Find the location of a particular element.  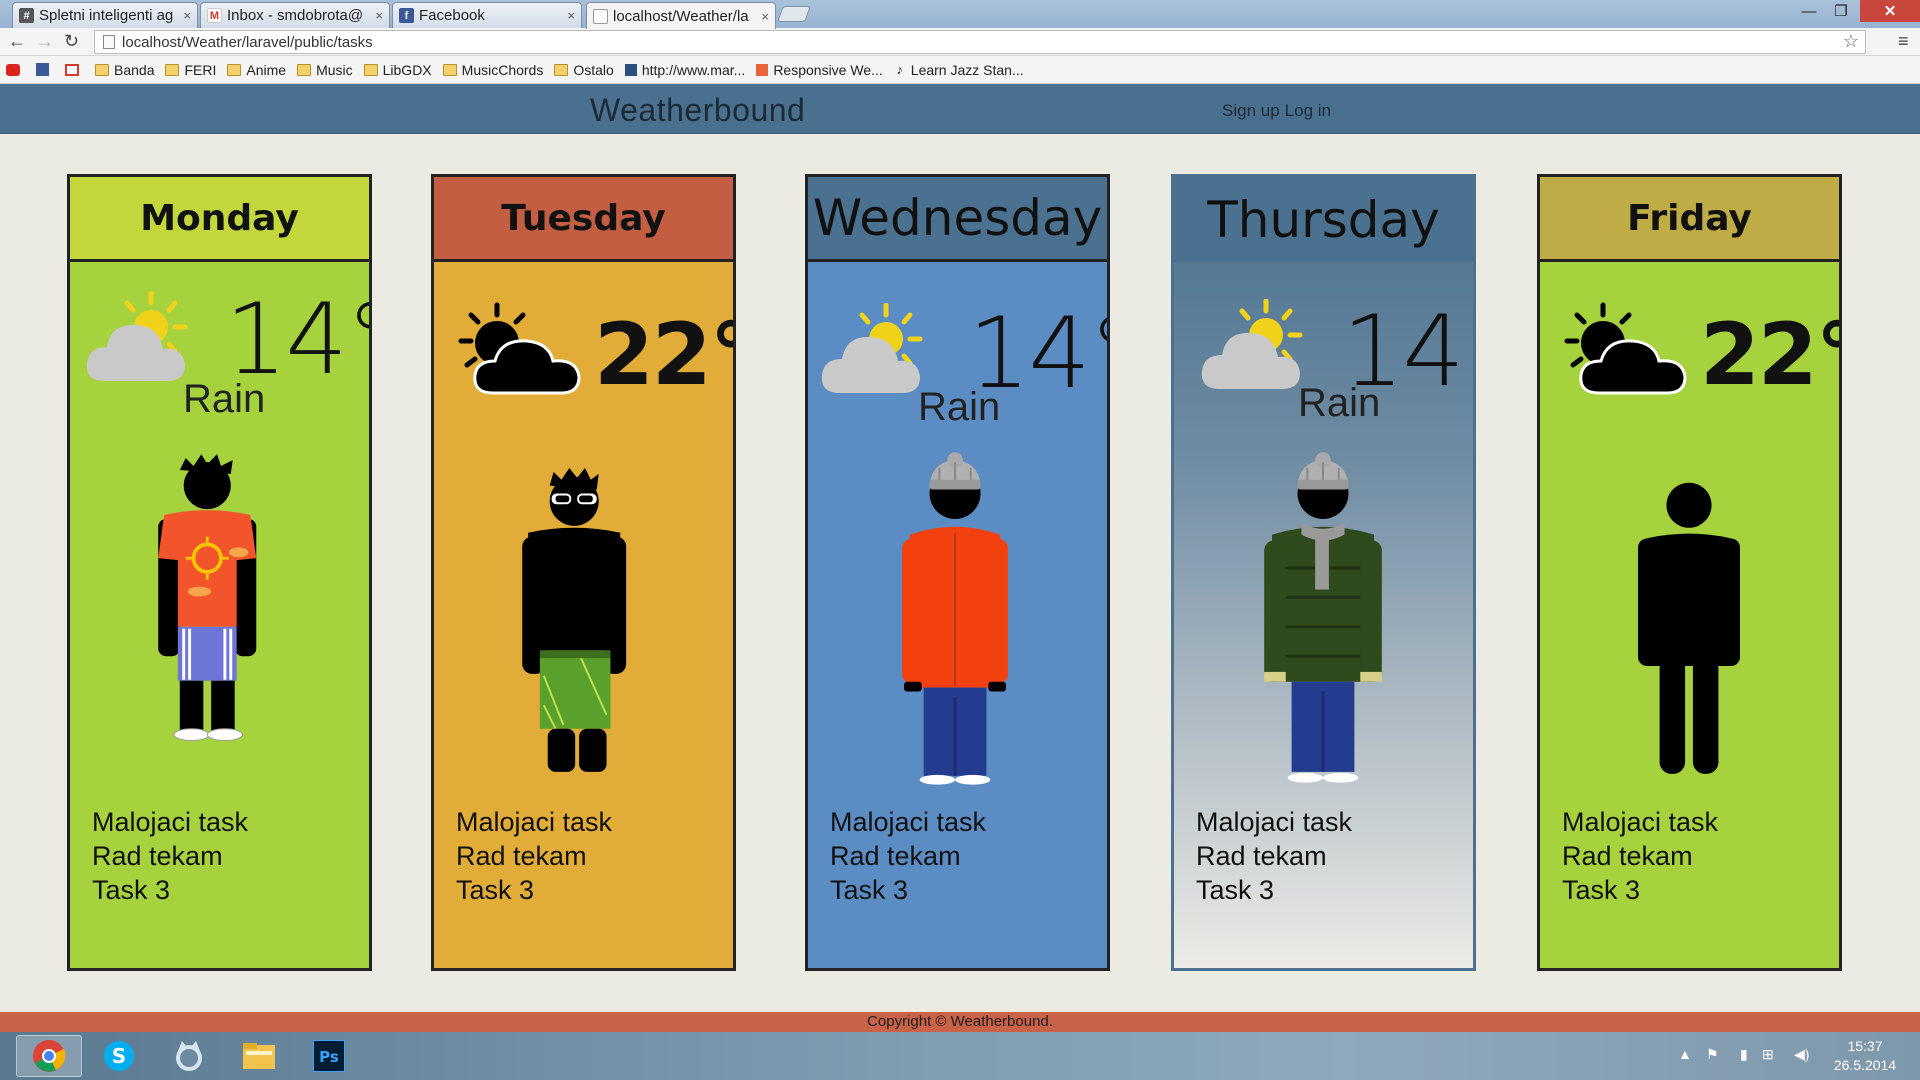

clock-date: 26.5.2014 is located at coordinates (1865, 1065).